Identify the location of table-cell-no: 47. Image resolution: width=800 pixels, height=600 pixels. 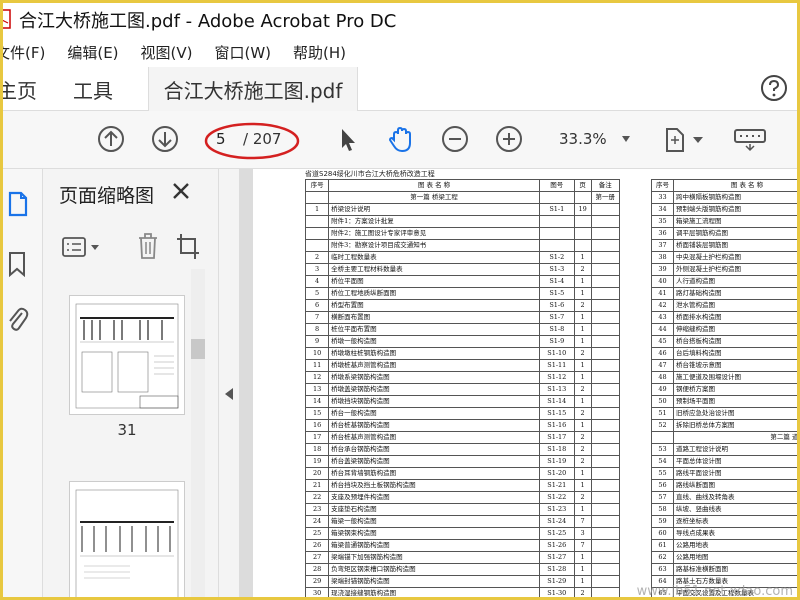
(662, 365).